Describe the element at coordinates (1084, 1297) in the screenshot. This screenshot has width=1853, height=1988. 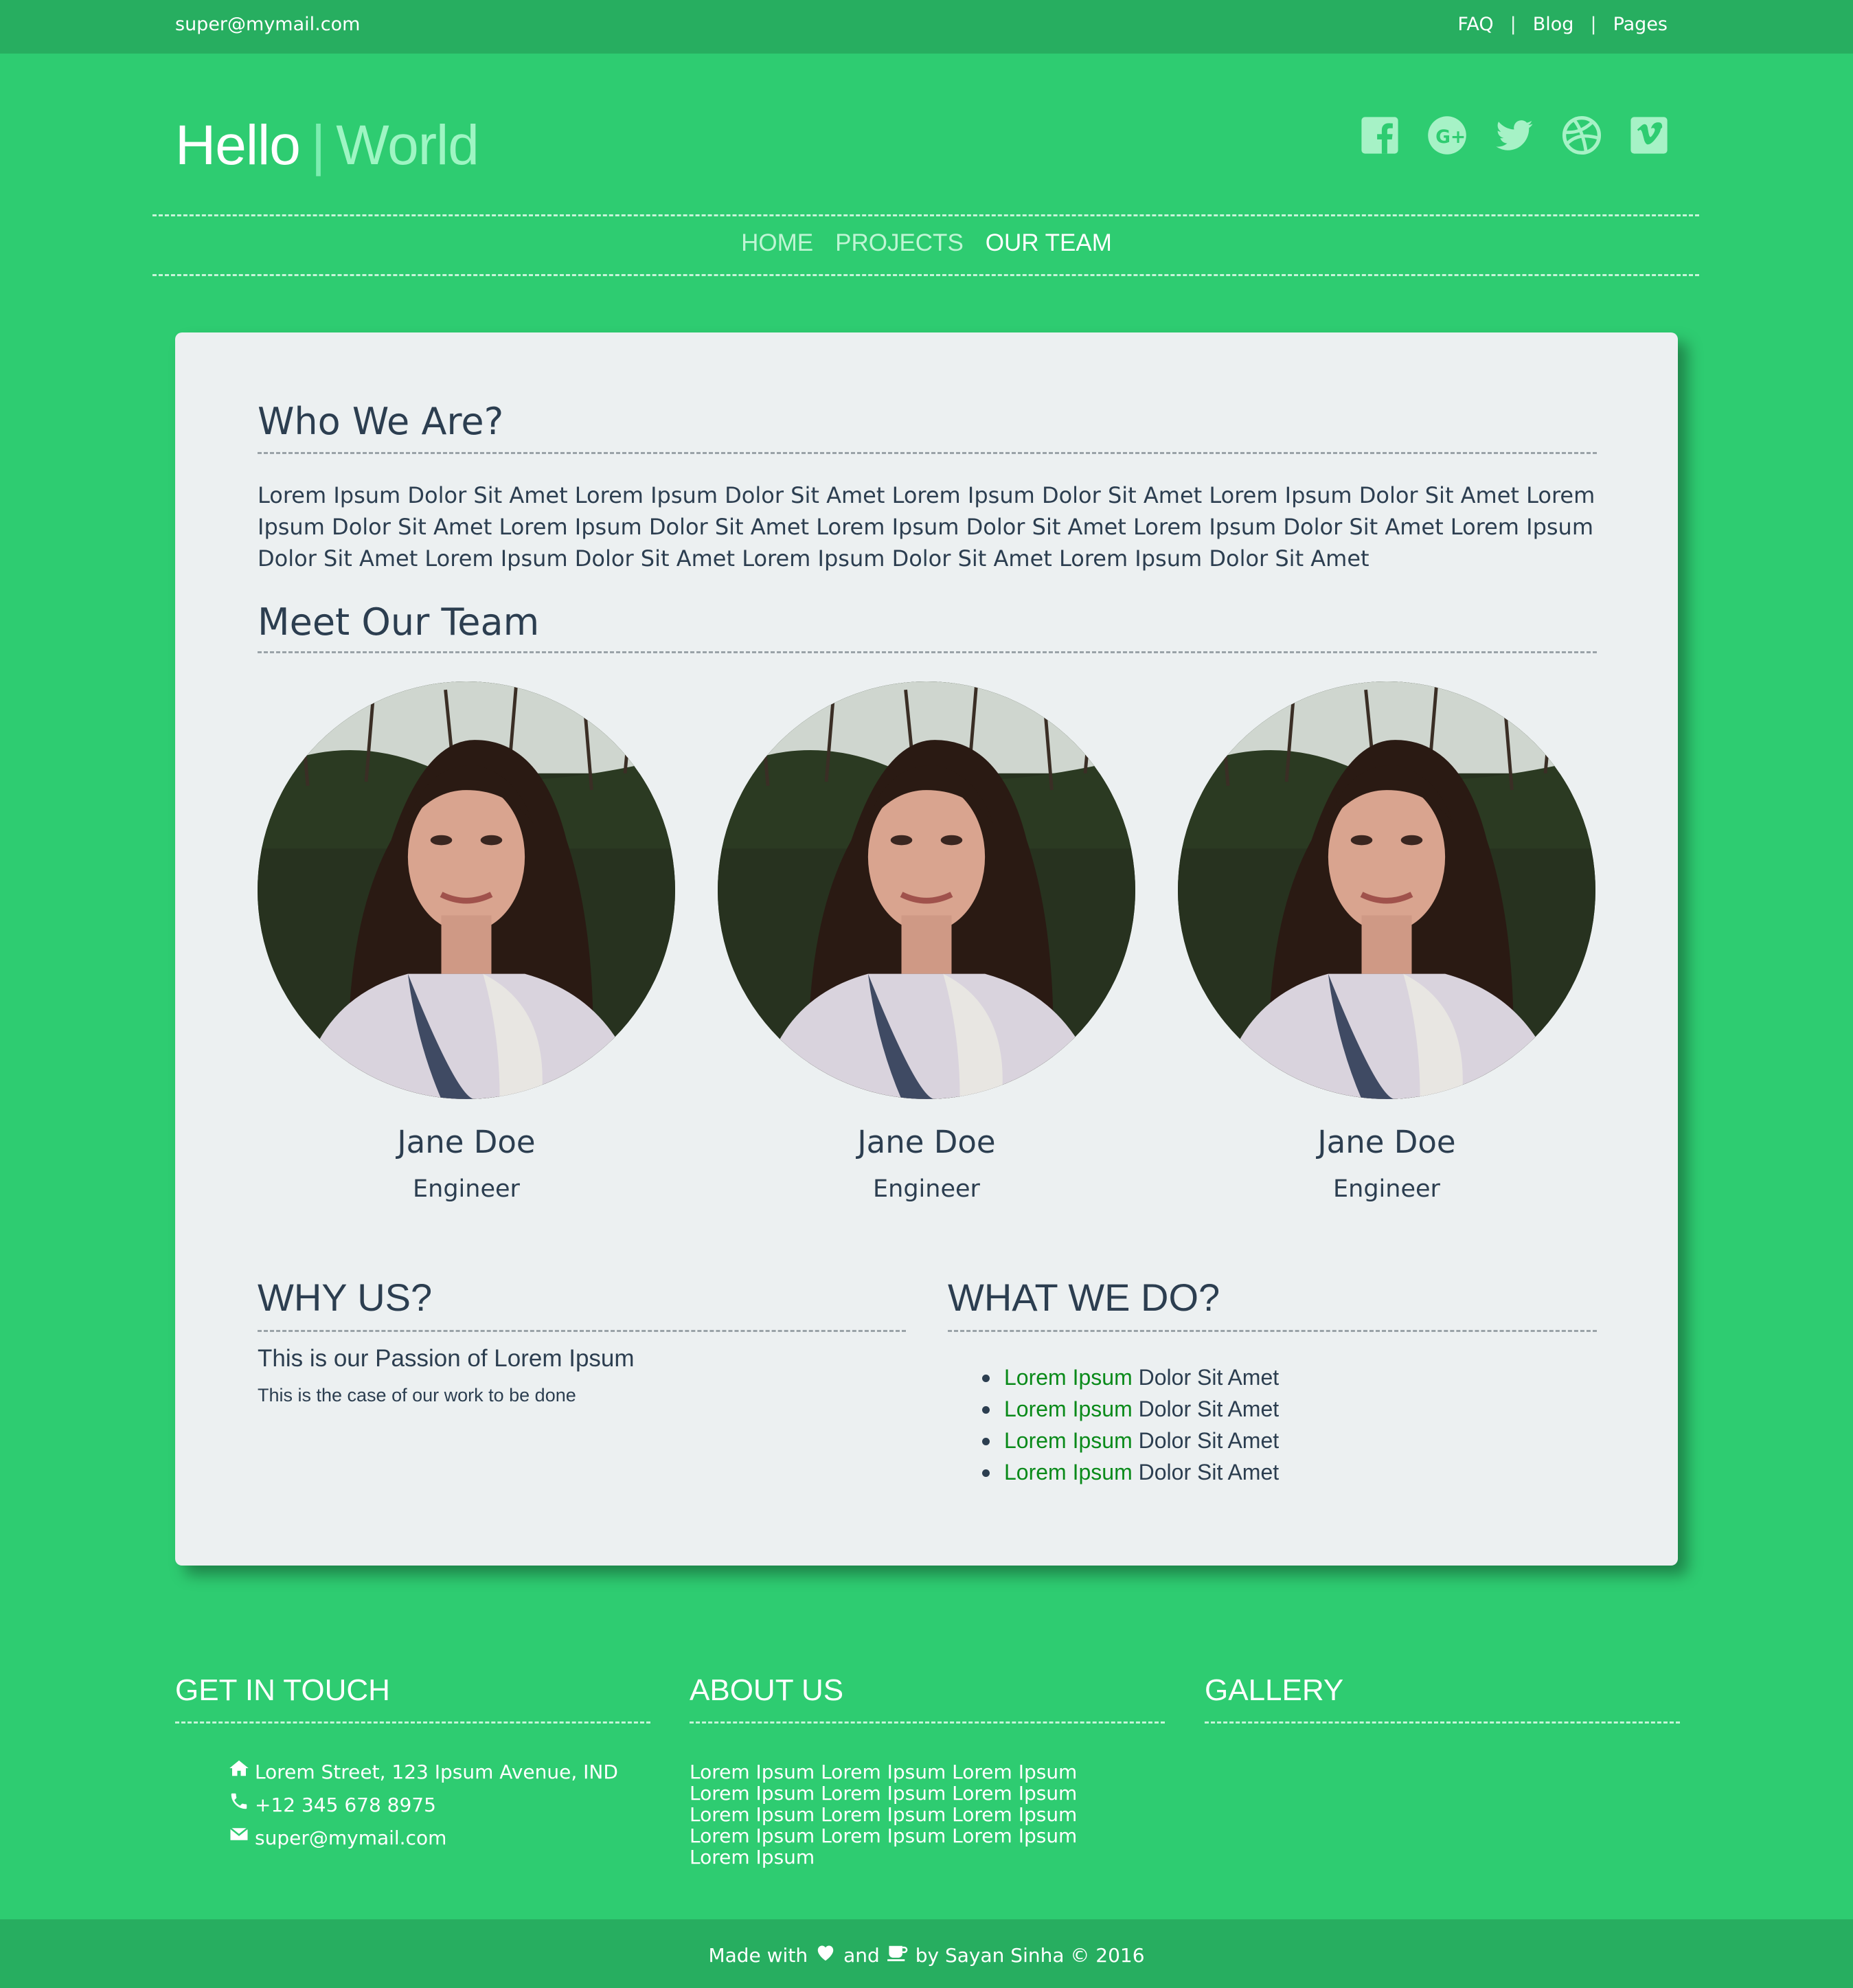
I see `what-we-do-heading: WHAT WE DO?` at that location.